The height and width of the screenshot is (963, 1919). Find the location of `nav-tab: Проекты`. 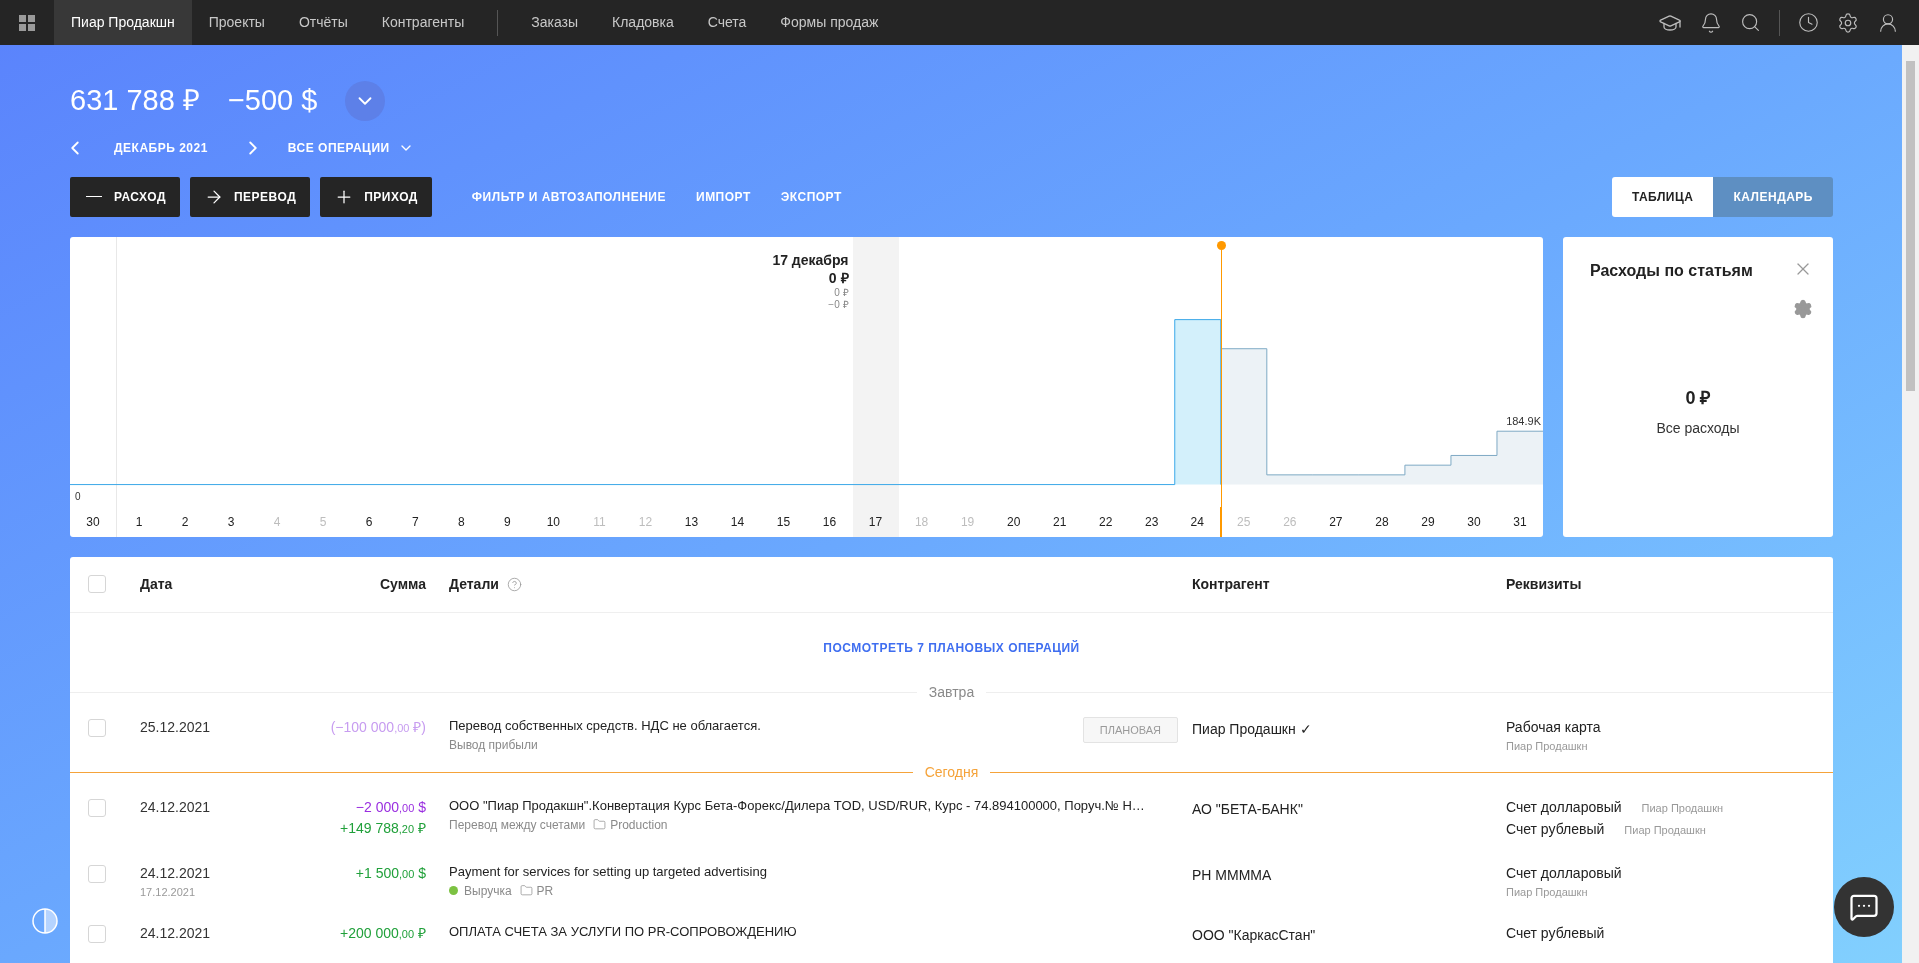

nav-tab: Проекты is located at coordinates (236, 22).